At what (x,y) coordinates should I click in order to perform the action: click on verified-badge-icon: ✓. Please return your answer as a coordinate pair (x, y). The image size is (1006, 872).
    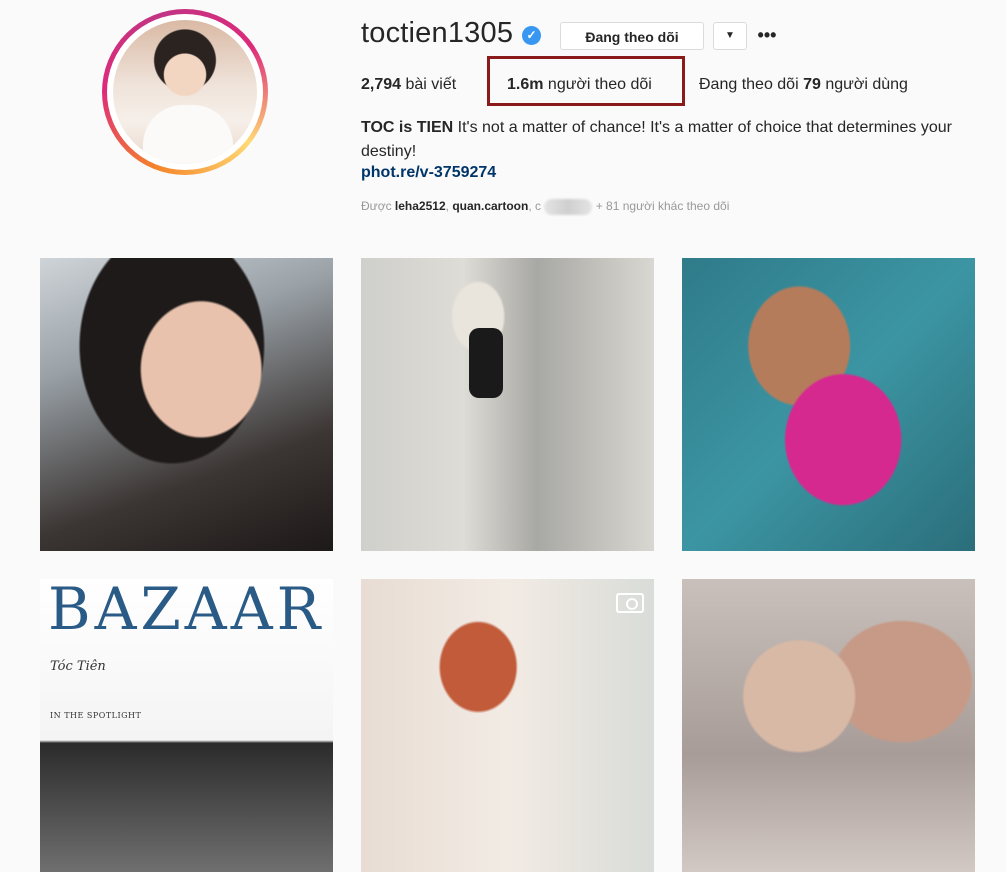
    Looking at the image, I should click on (531, 35).